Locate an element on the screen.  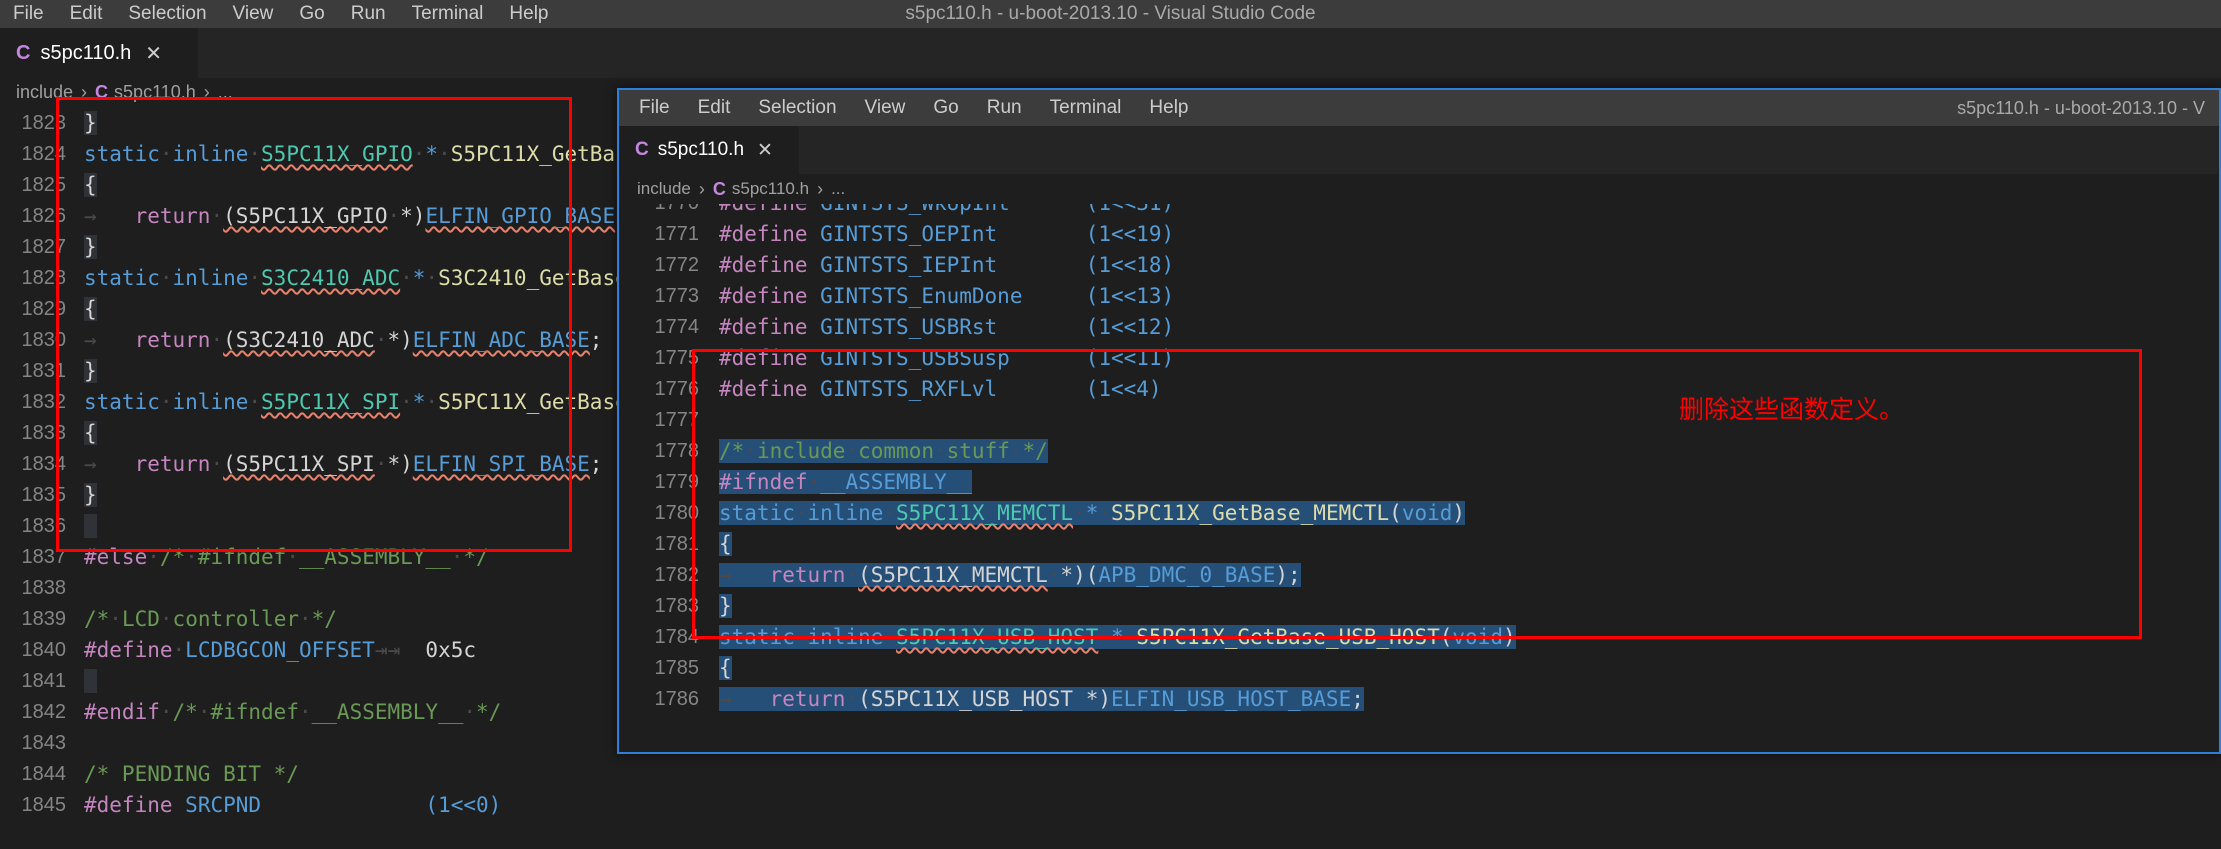
code-line: #define GINTSTS_USBRst (1<<12) is located at coordinates (946, 327).